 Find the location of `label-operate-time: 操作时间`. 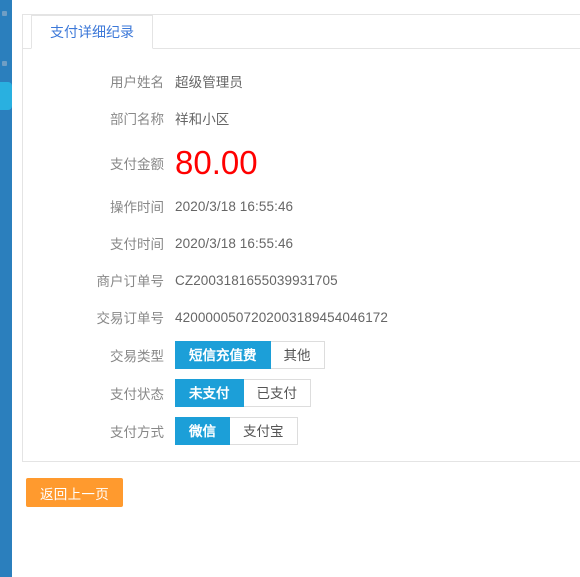

label-operate-time: 操作时间 is located at coordinates (137, 207).